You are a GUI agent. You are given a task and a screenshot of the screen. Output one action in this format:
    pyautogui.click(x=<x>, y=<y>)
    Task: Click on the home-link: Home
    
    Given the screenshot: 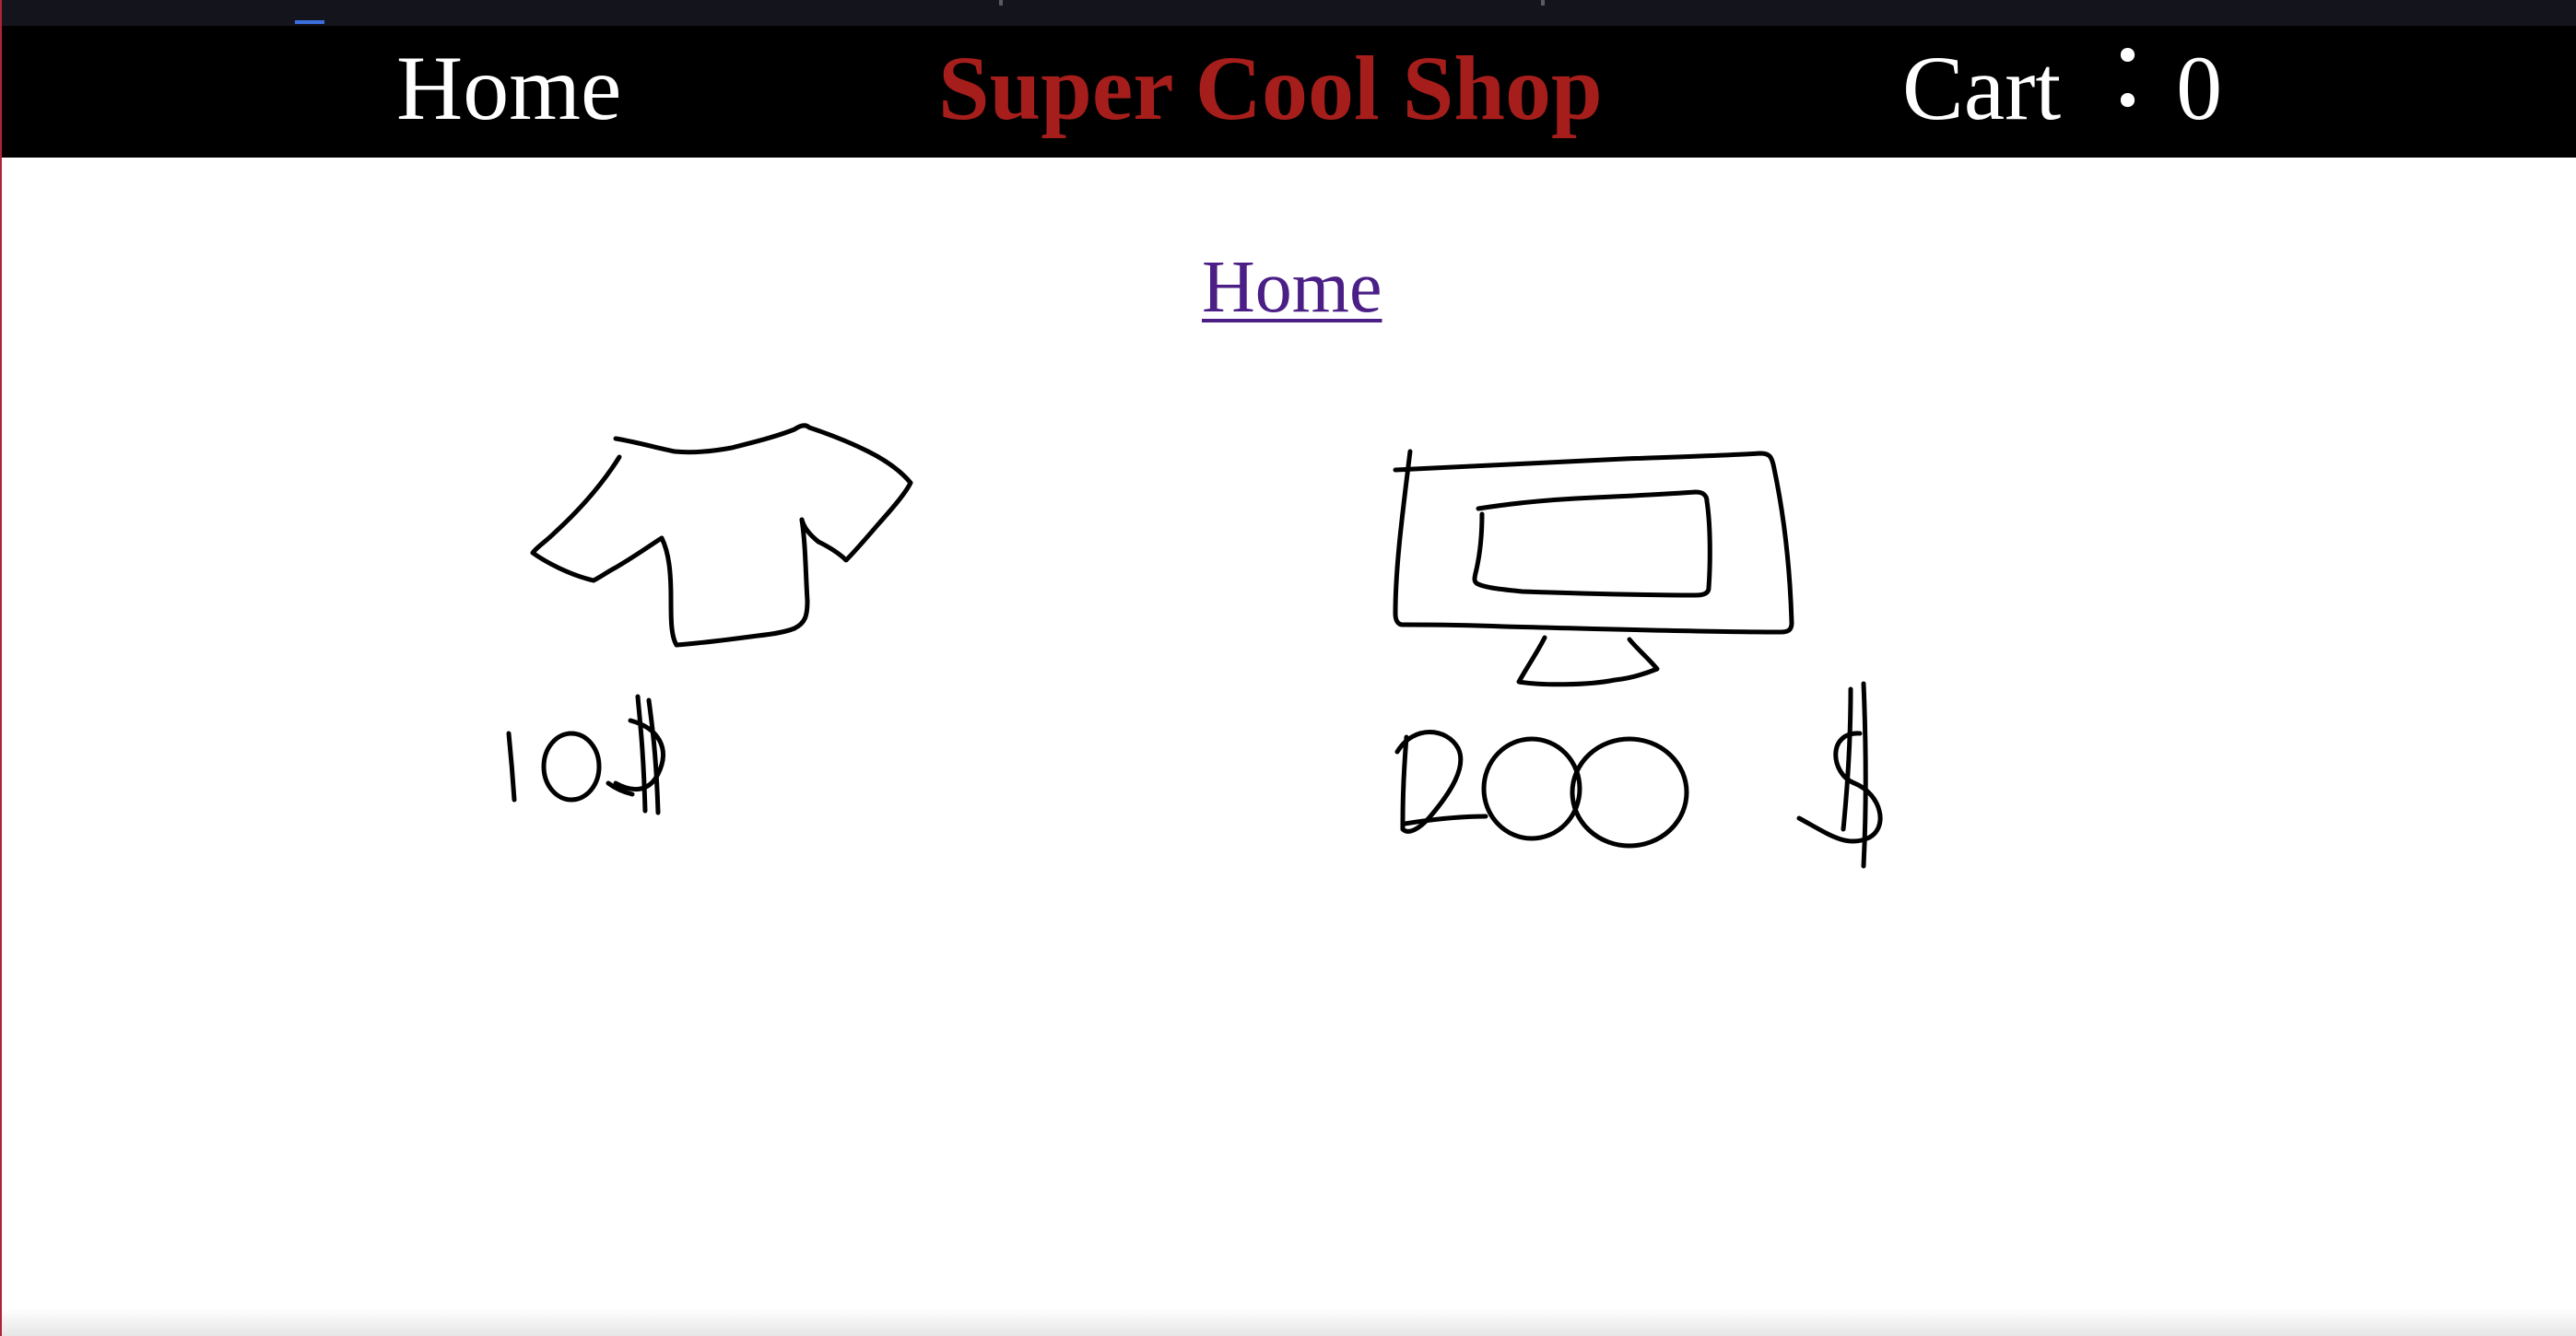 What is the action you would take?
    pyautogui.click(x=1292, y=287)
    